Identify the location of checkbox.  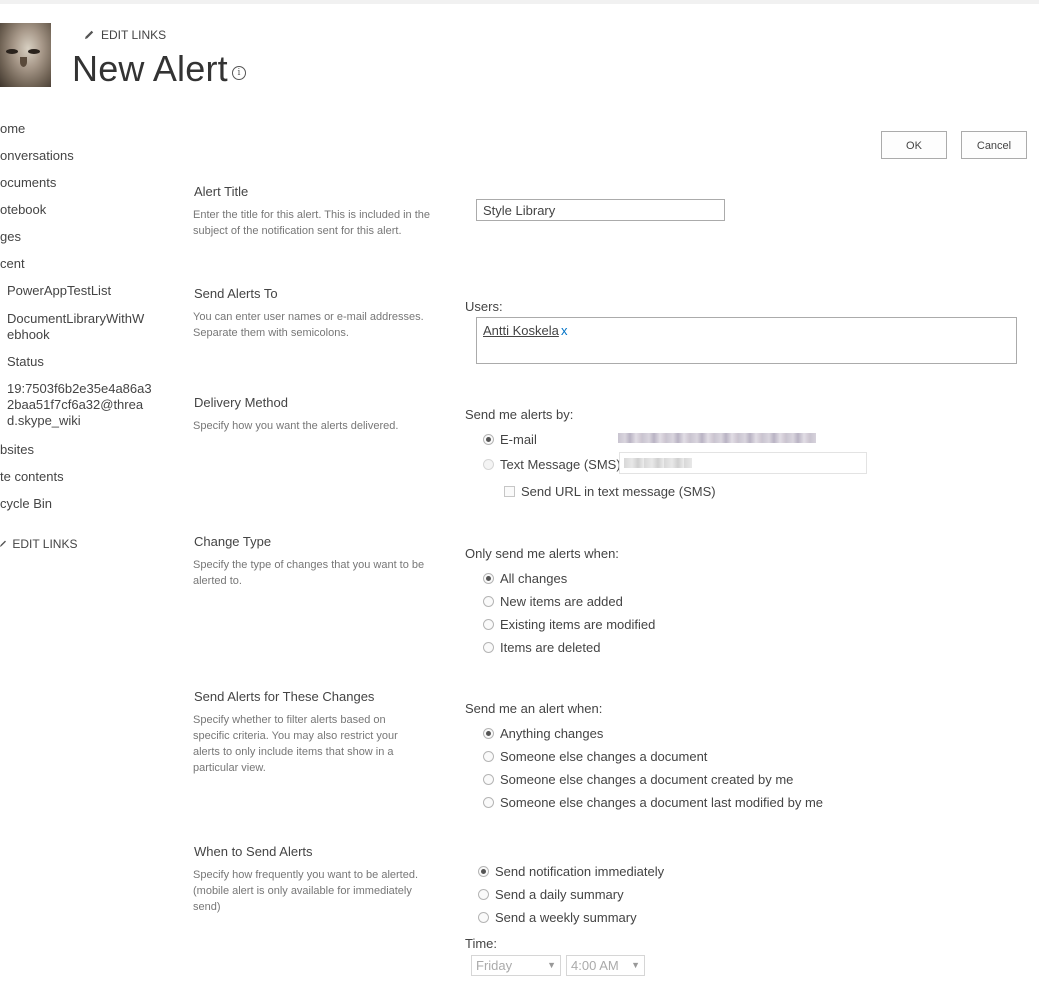
(509, 491).